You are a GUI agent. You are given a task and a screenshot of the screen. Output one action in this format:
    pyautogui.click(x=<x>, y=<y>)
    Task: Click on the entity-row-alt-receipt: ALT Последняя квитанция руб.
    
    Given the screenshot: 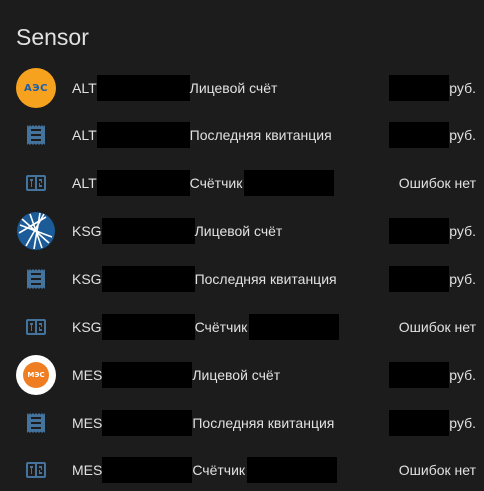 What is the action you would take?
    pyautogui.click(x=242, y=135)
    